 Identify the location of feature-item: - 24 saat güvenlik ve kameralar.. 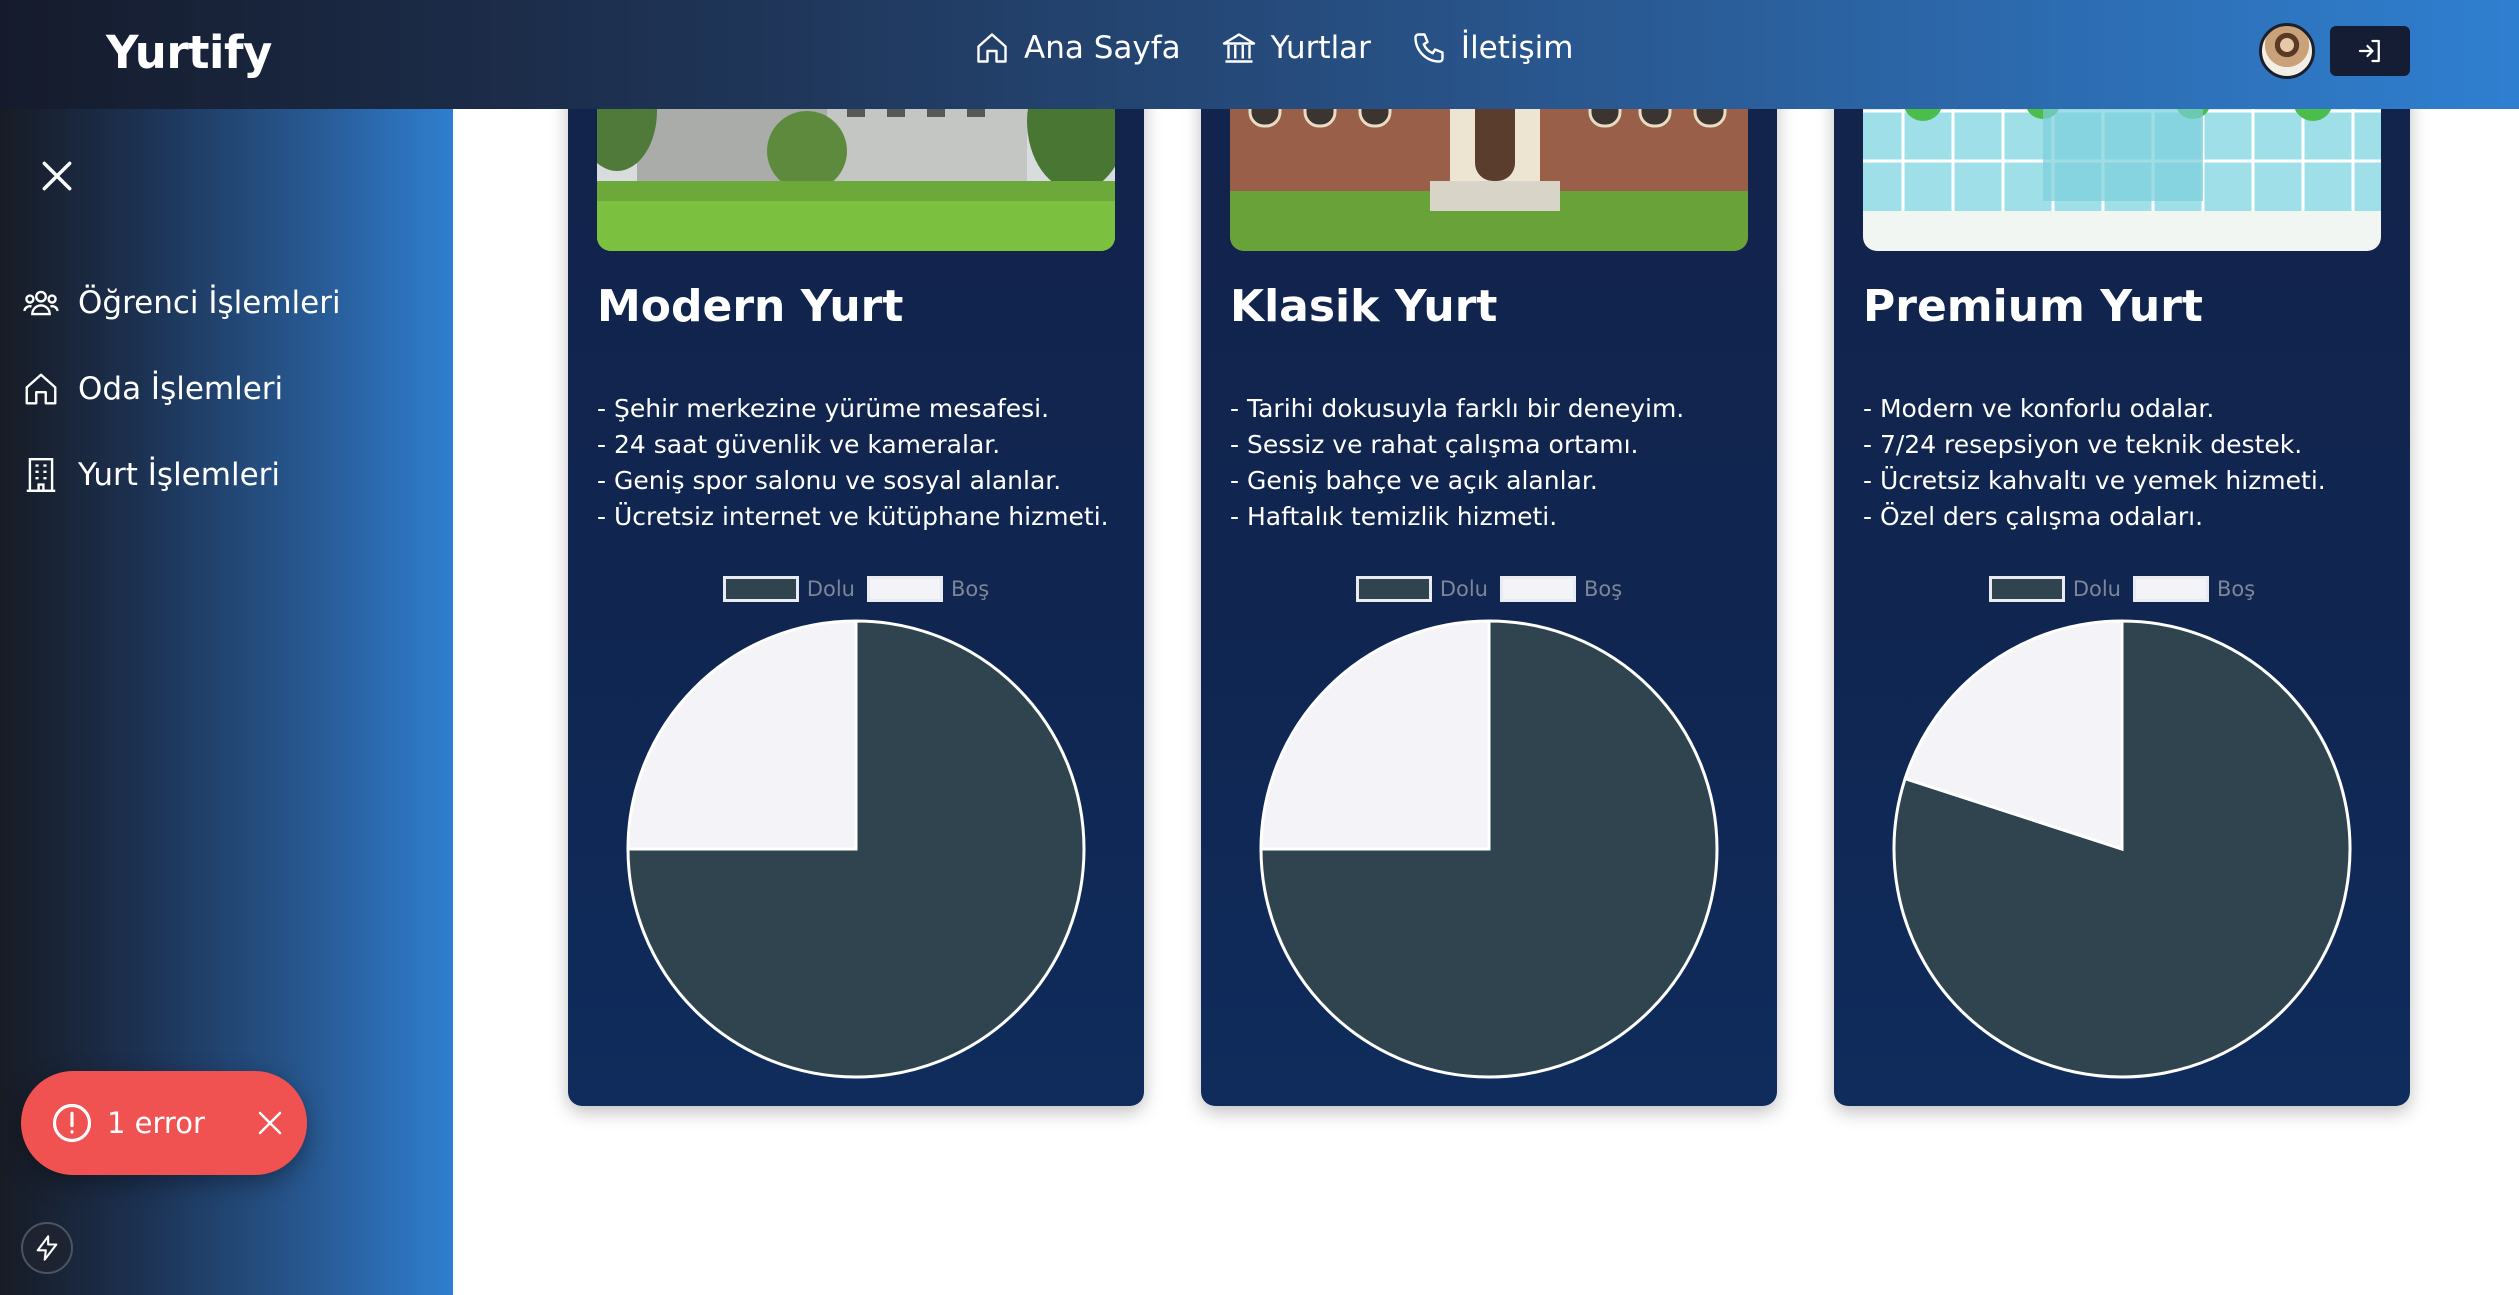
(799, 444).